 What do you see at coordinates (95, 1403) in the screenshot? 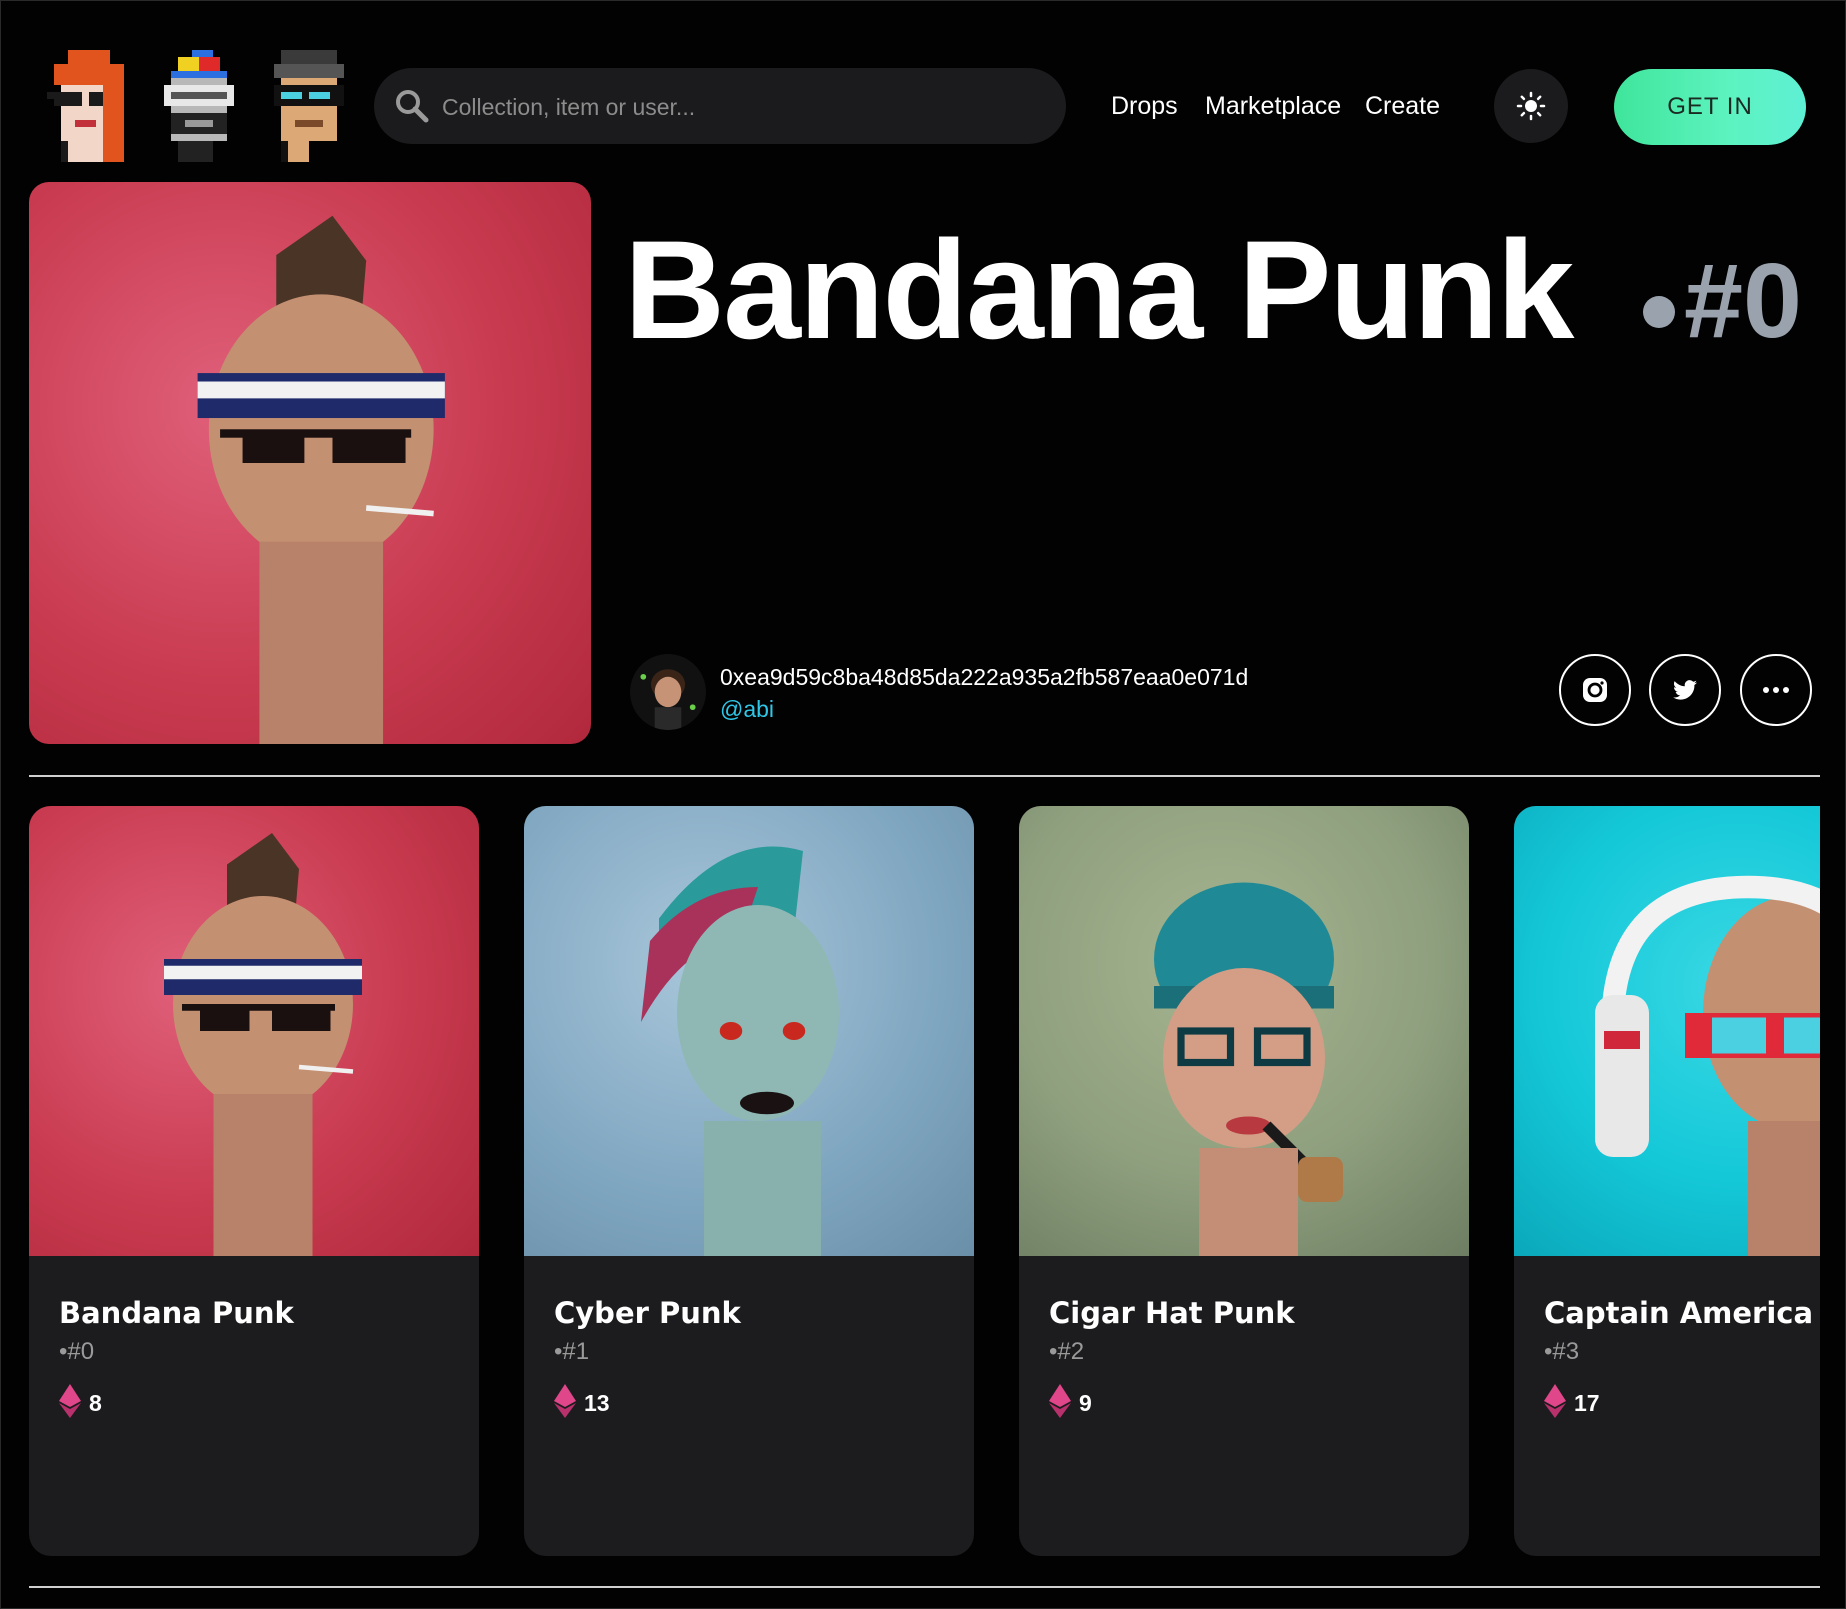
I see `card-price-value: 8` at bounding box center [95, 1403].